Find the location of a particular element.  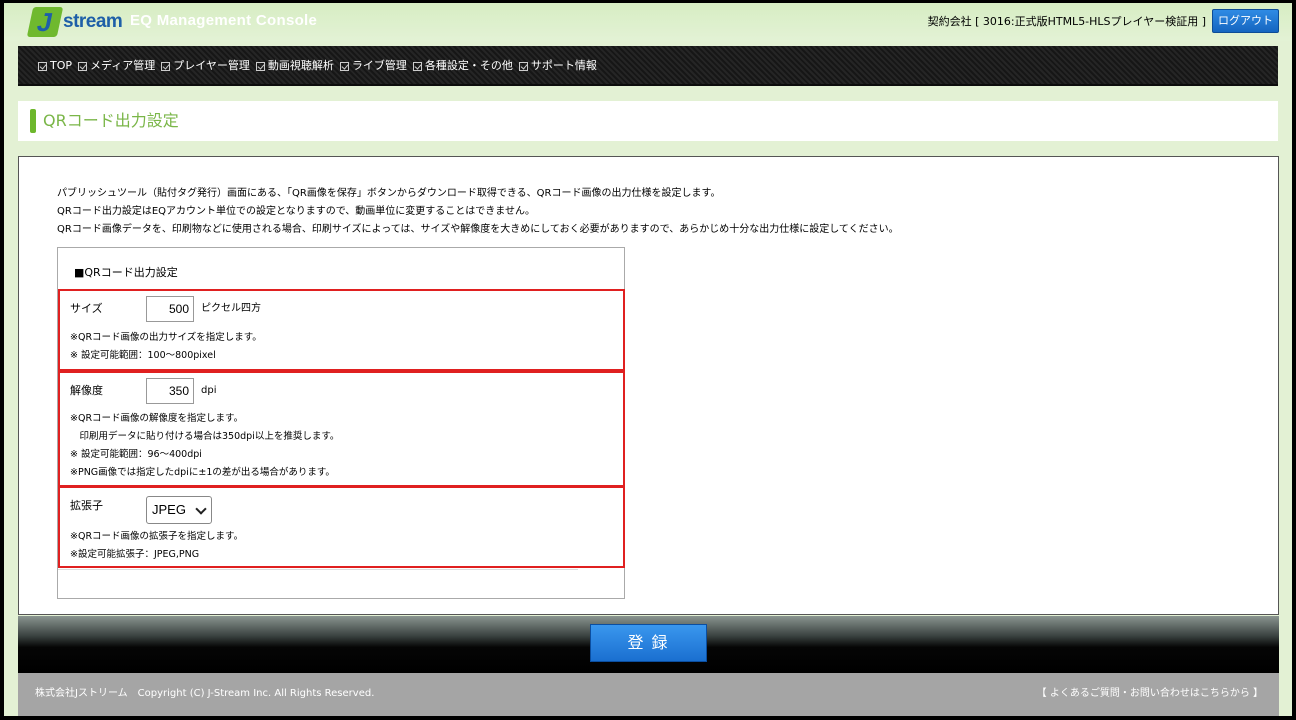

nav-item-support: サポート情報 is located at coordinates (557, 66).